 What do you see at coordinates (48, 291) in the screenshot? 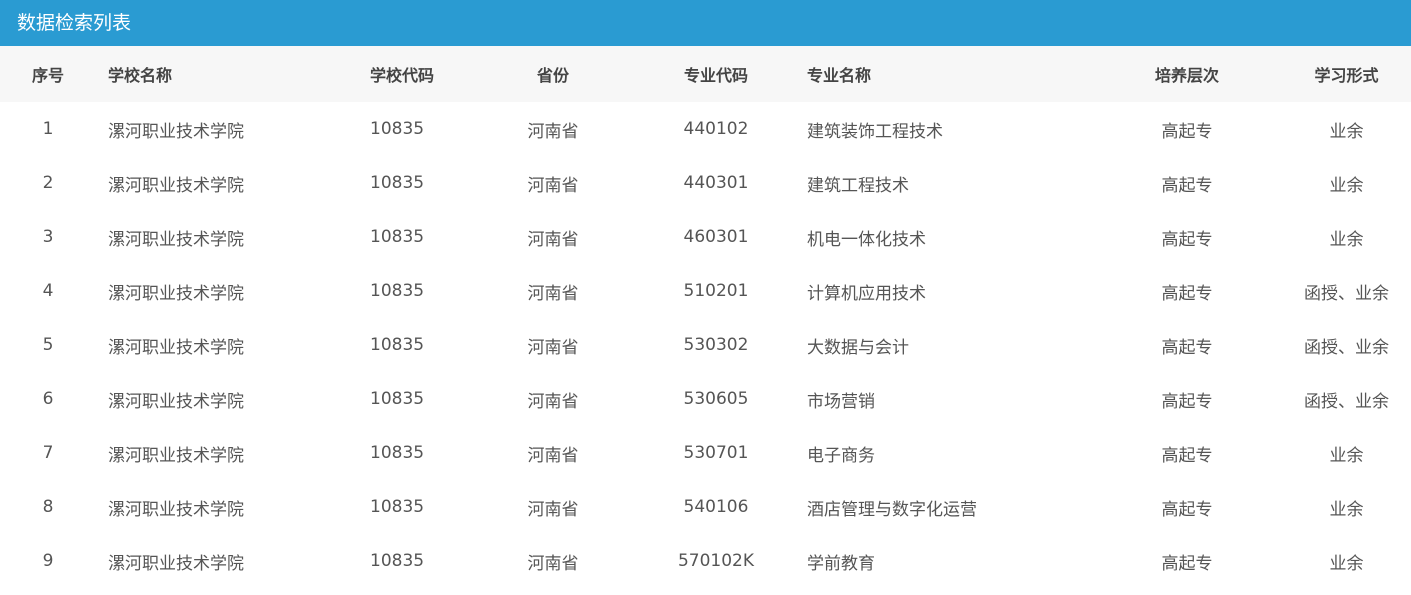
I see `cell-idx: 4` at bounding box center [48, 291].